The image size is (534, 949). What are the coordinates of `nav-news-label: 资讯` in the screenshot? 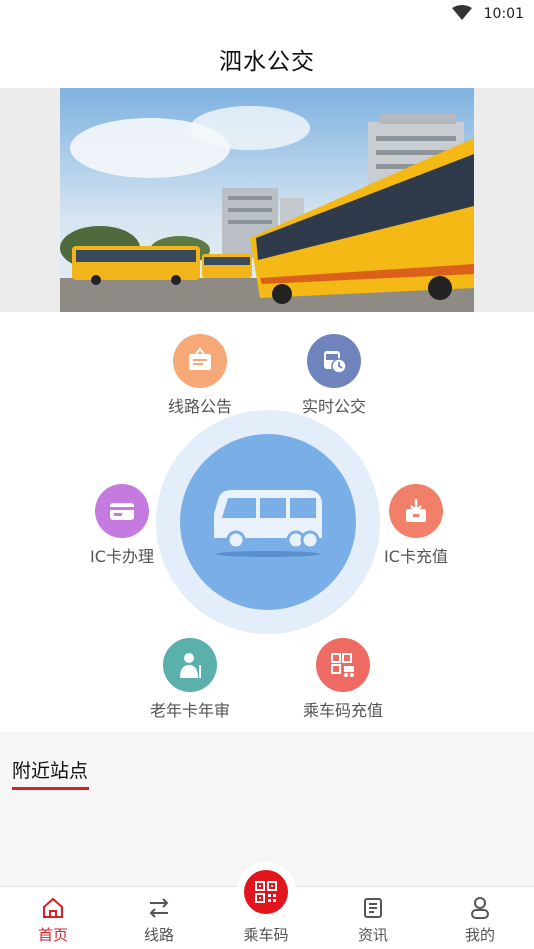 It's located at (372, 935).